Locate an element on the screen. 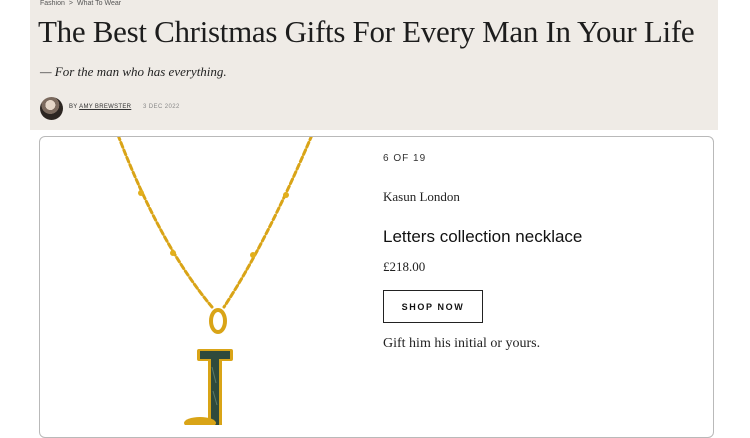 This screenshot has height=438, width=750. byline-label: BY is located at coordinates (73, 107).